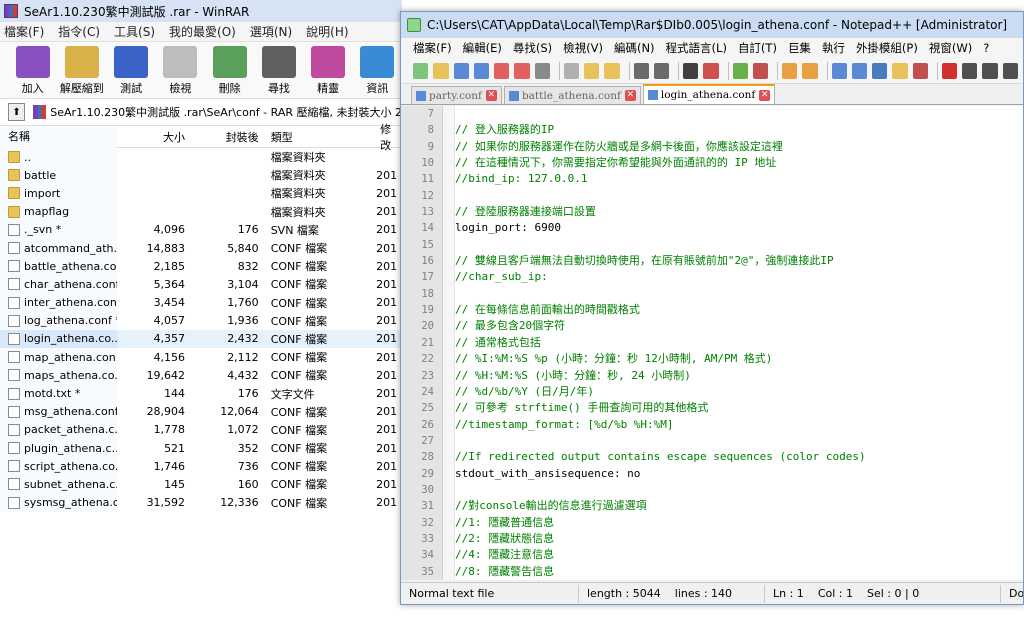 This screenshot has height=625, width=1024. I want to click on file-row: char_athena.conf * 5,364 3,104 CONF 檔案 201, so click(201, 284).